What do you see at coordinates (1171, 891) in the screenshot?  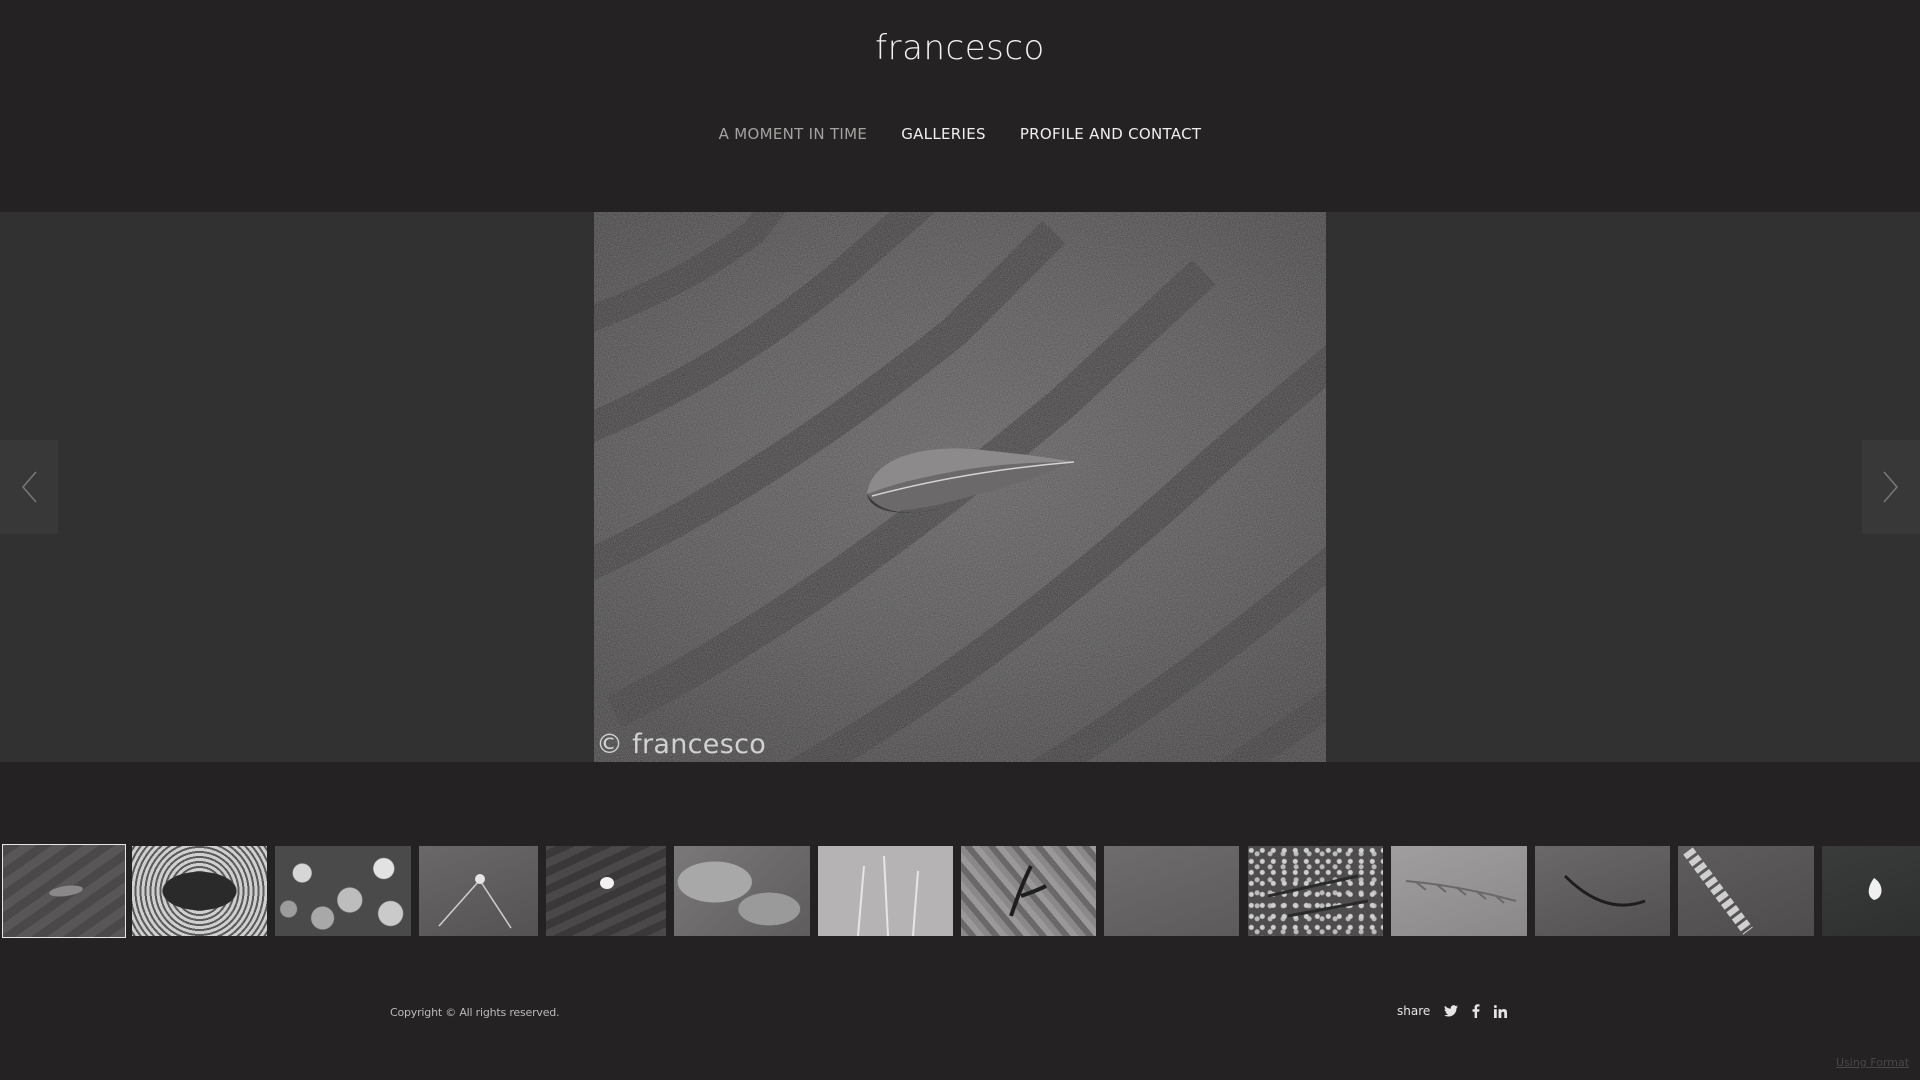 I see `thumbnail-smooth-sand` at bounding box center [1171, 891].